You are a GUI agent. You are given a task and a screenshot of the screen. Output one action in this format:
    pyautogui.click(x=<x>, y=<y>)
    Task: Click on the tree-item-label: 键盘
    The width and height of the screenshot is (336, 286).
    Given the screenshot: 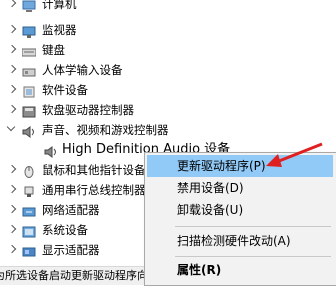 What is the action you would take?
    pyautogui.click(x=53, y=50)
    